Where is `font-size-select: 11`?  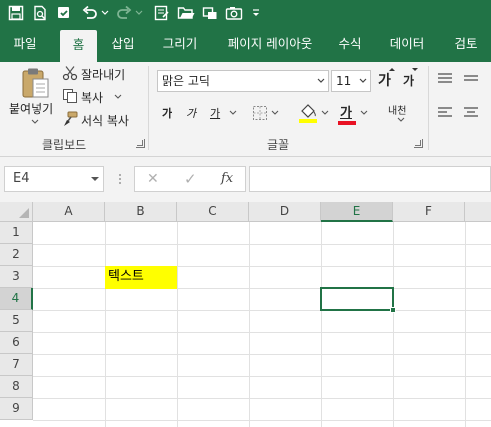
font-size-select: 11 is located at coordinates (351, 81).